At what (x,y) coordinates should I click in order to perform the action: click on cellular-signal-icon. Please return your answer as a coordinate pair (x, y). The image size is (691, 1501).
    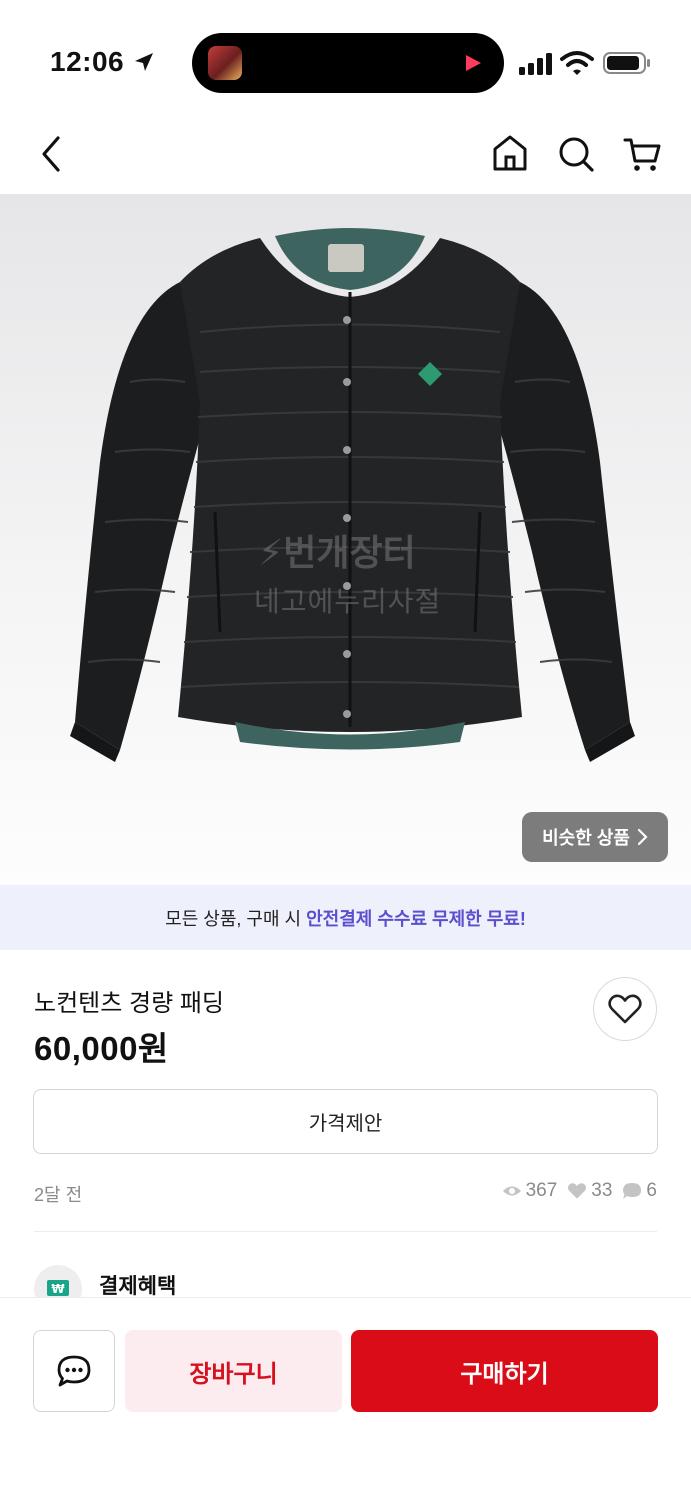
    Looking at the image, I should click on (536, 66).